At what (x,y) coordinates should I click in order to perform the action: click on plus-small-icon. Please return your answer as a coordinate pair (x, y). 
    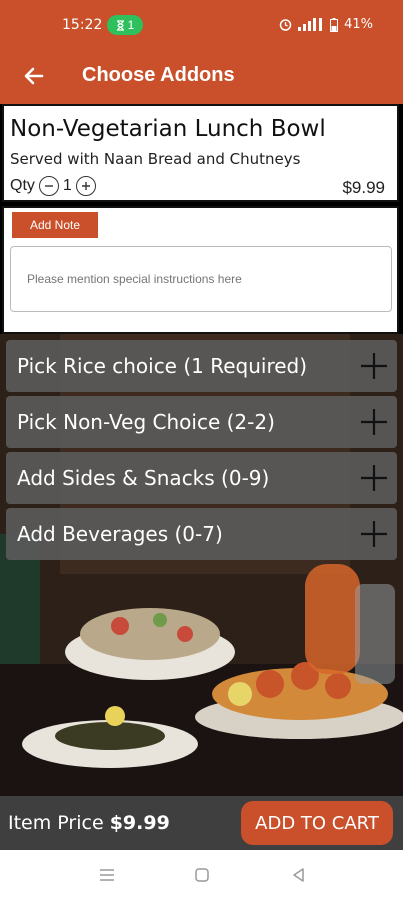
    Looking at the image, I should click on (85, 186).